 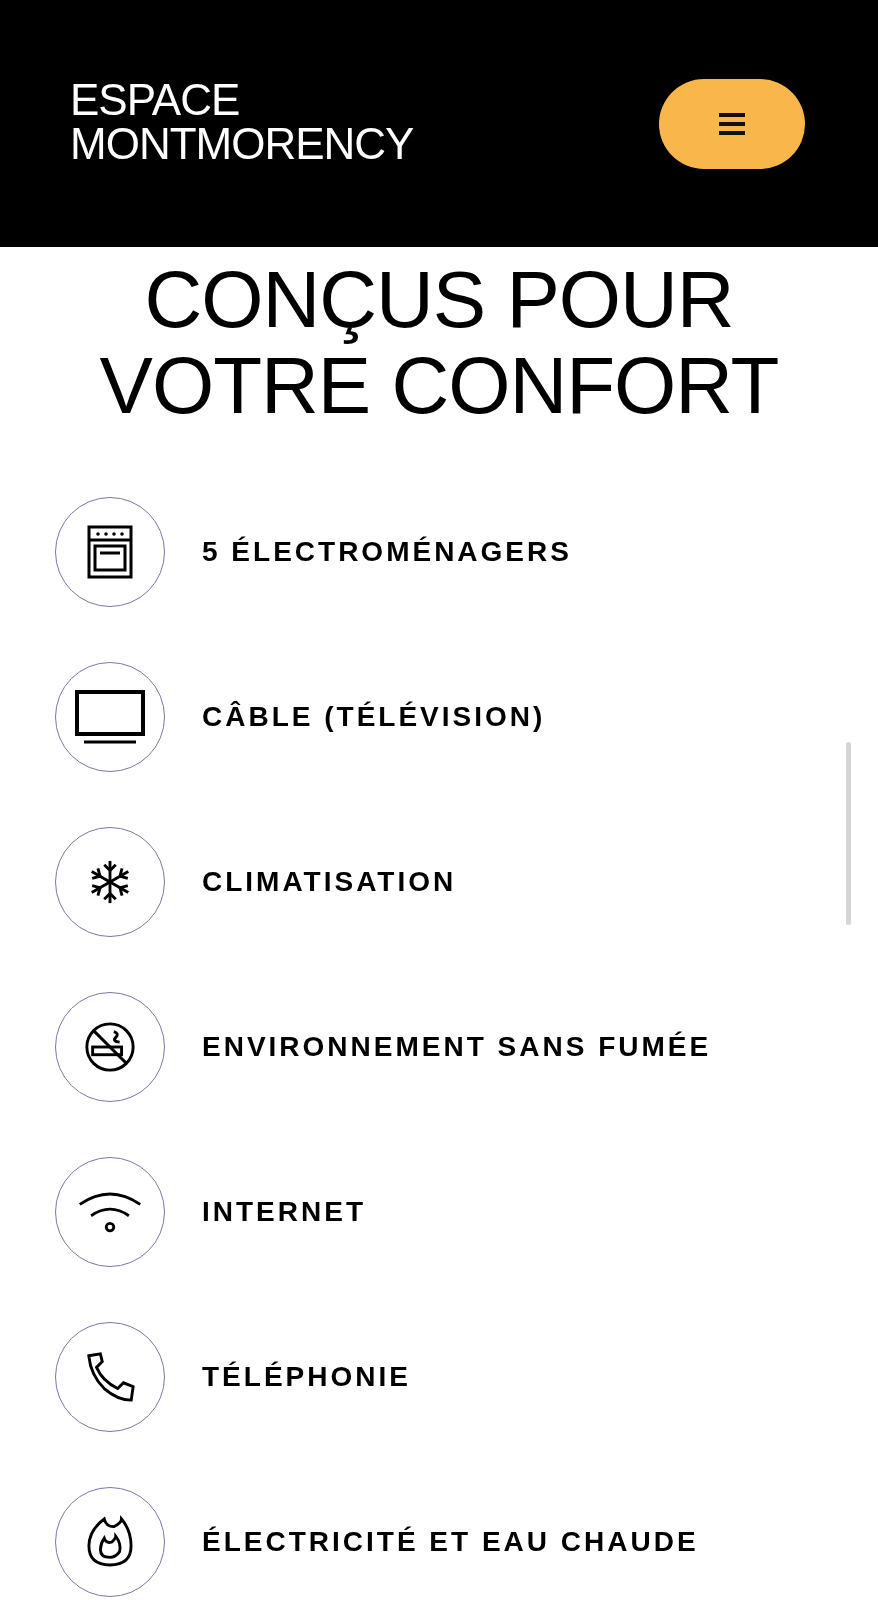 I want to click on amenity-label: CLIMATISATION, so click(x=329, y=882).